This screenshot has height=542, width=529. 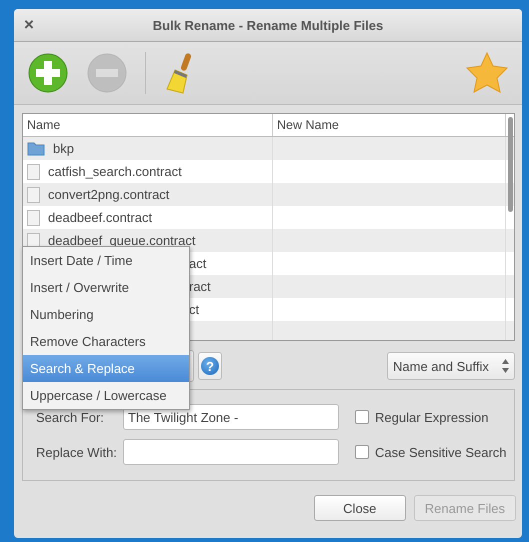 I want to click on file-name: convert2png.contract, so click(x=109, y=194).